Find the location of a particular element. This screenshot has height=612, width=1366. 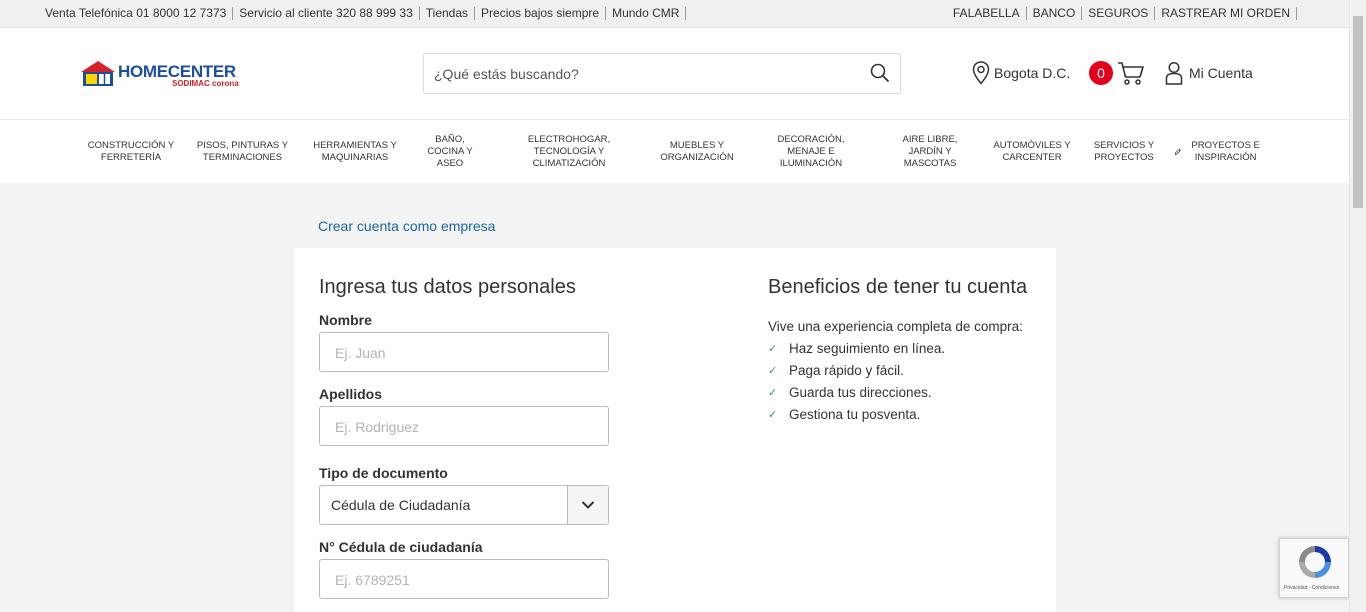

location-selector: Bogota D.C. is located at coordinates (1021, 73).